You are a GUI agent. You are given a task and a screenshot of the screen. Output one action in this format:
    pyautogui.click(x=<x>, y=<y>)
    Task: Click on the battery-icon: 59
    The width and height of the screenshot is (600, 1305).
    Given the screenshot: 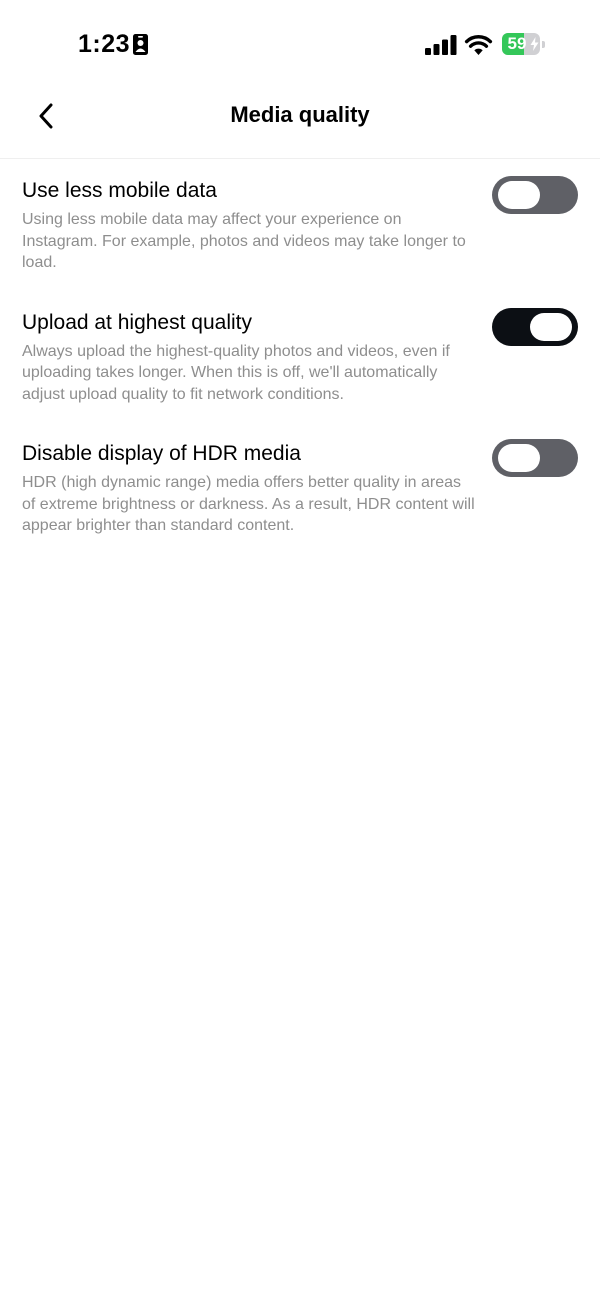 What is the action you would take?
    pyautogui.click(x=524, y=44)
    